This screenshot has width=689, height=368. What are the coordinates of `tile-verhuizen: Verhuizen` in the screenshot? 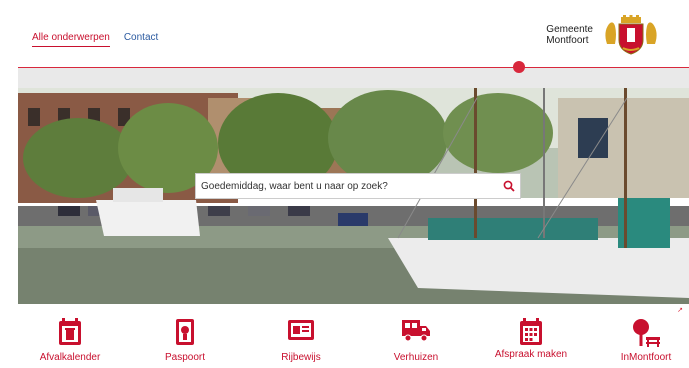 It's located at (416, 340).